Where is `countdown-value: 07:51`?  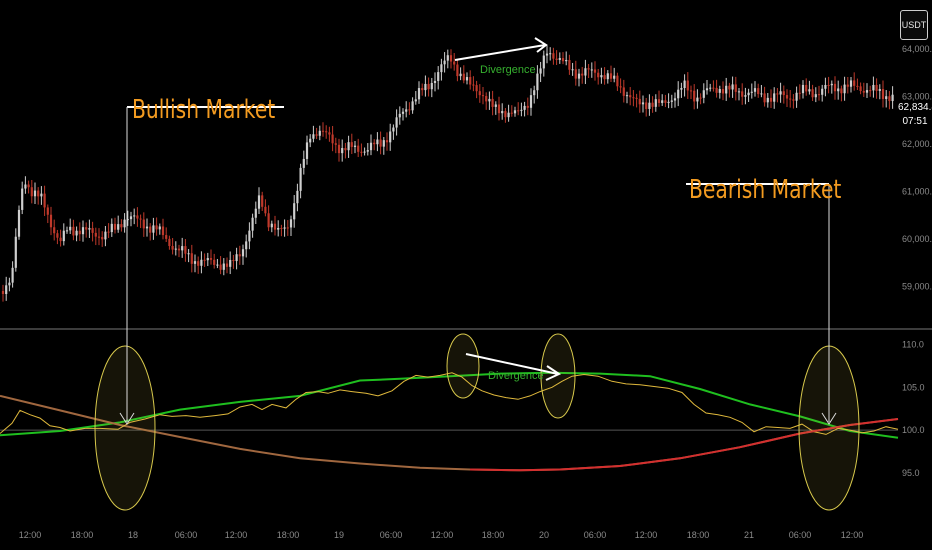 countdown-value: 07:51 is located at coordinates (915, 121).